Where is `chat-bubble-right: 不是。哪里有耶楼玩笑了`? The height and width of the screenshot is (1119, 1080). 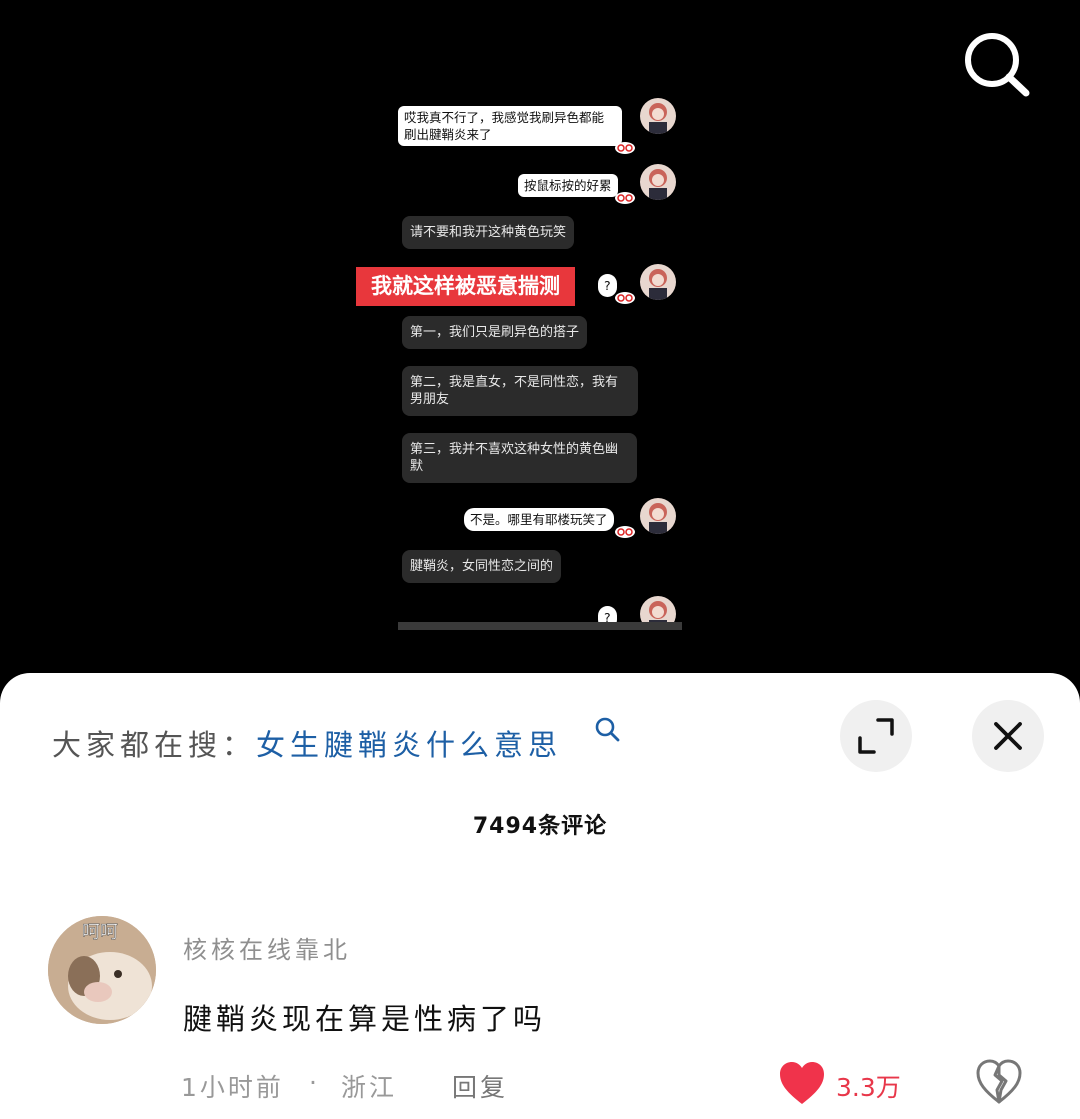 chat-bubble-right: 不是。哪里有耶楼玩笑了 is located at coordinates (539, 519).